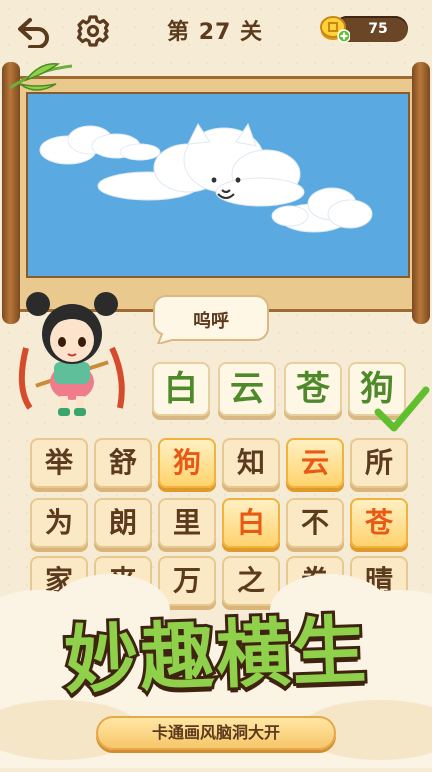 Image resolution: width=432 pixels, height=772 pixels. I want to click on tagline-text: 卡通画风脑洞大开, so click(215, 732).